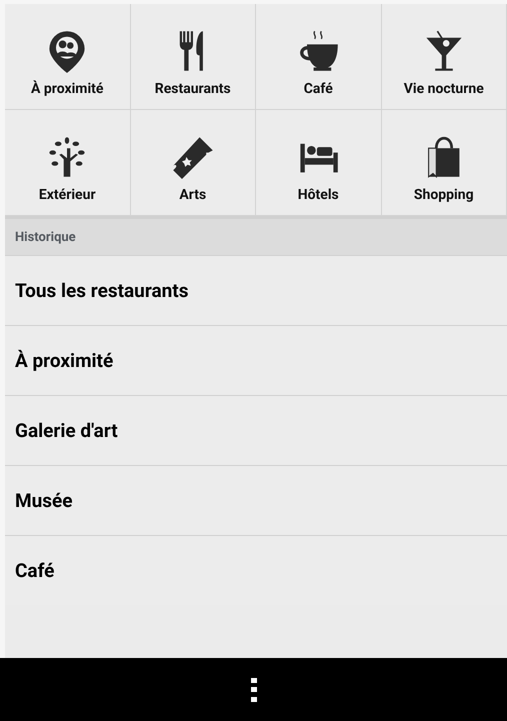  What do you see at coordinates (253, 690) in the screenshot?
I see `more-menu-icon` at bounding box center [253, 690].